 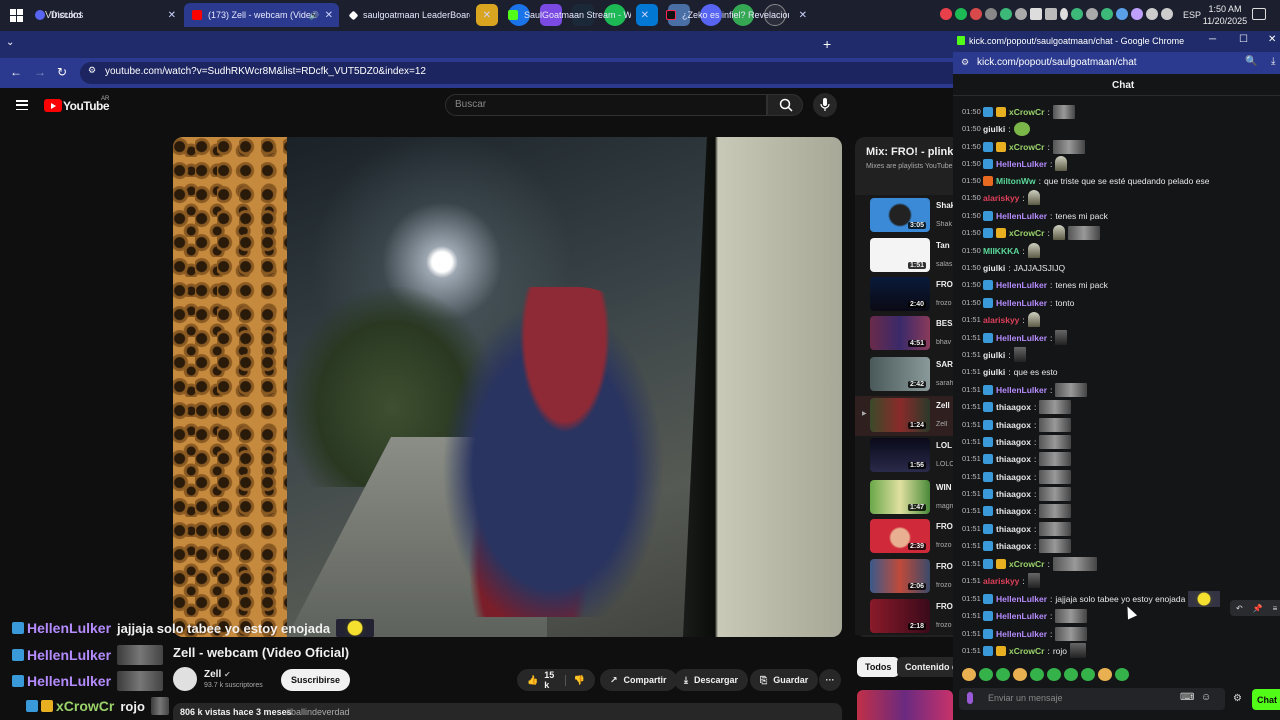 What do you see at coordinates (1251, 61) in the screenshot?
I see `search-page-icon: 🔍` at bounding box center [1251, 61].